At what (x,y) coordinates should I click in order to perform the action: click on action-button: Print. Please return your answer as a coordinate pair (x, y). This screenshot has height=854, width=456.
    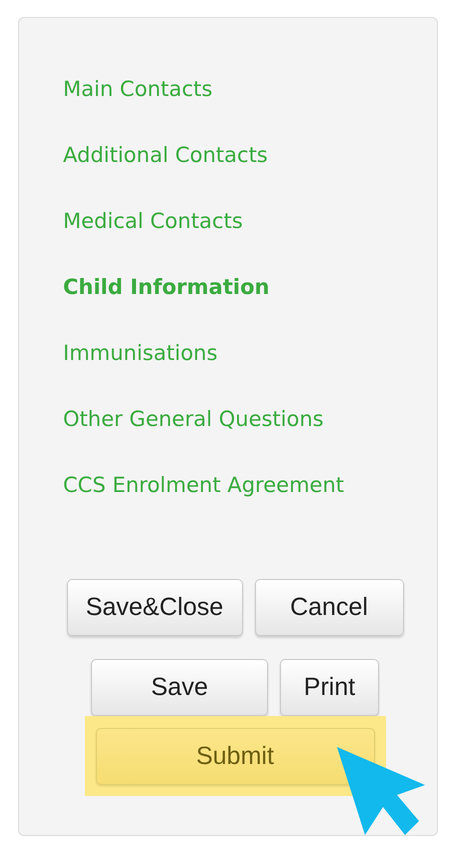
    Looking at the image, I should click on (329, 687).